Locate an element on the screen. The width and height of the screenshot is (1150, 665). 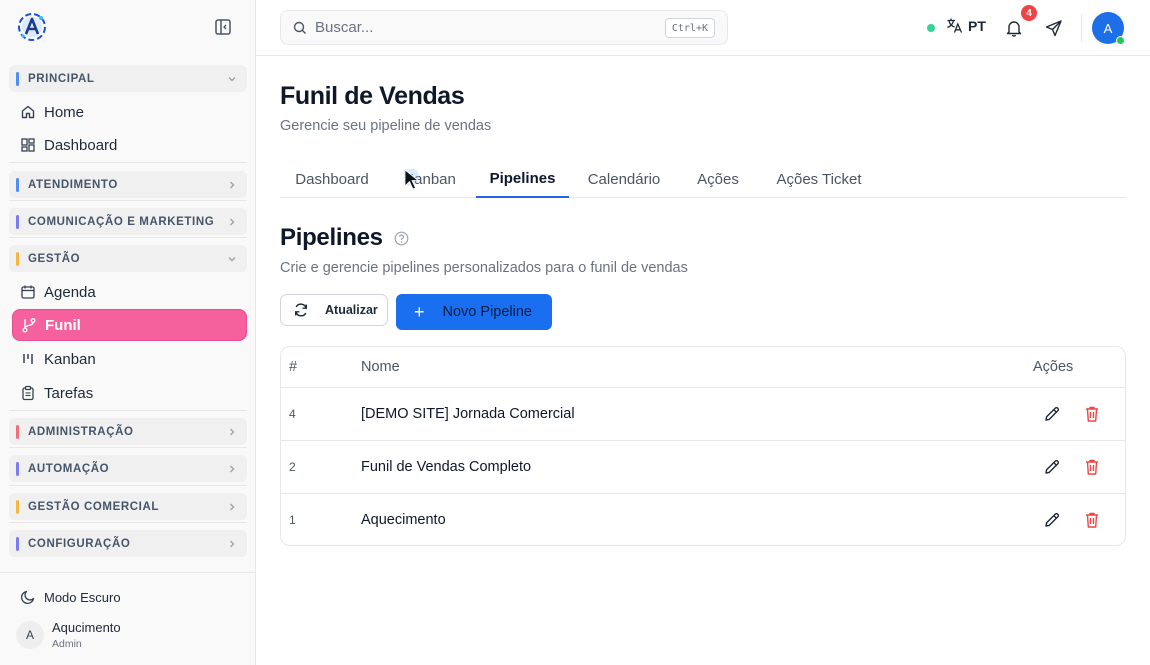
refresh-button: Atualizar is located at coordinates (334, 310).